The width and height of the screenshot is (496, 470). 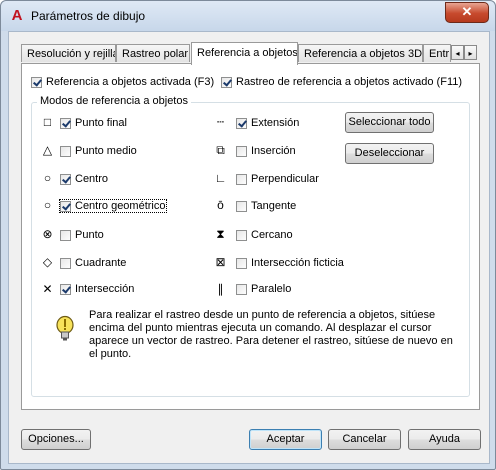 I want to click on mode-centro-geometrico: Centro geométrico, so click(x=113, y=206).